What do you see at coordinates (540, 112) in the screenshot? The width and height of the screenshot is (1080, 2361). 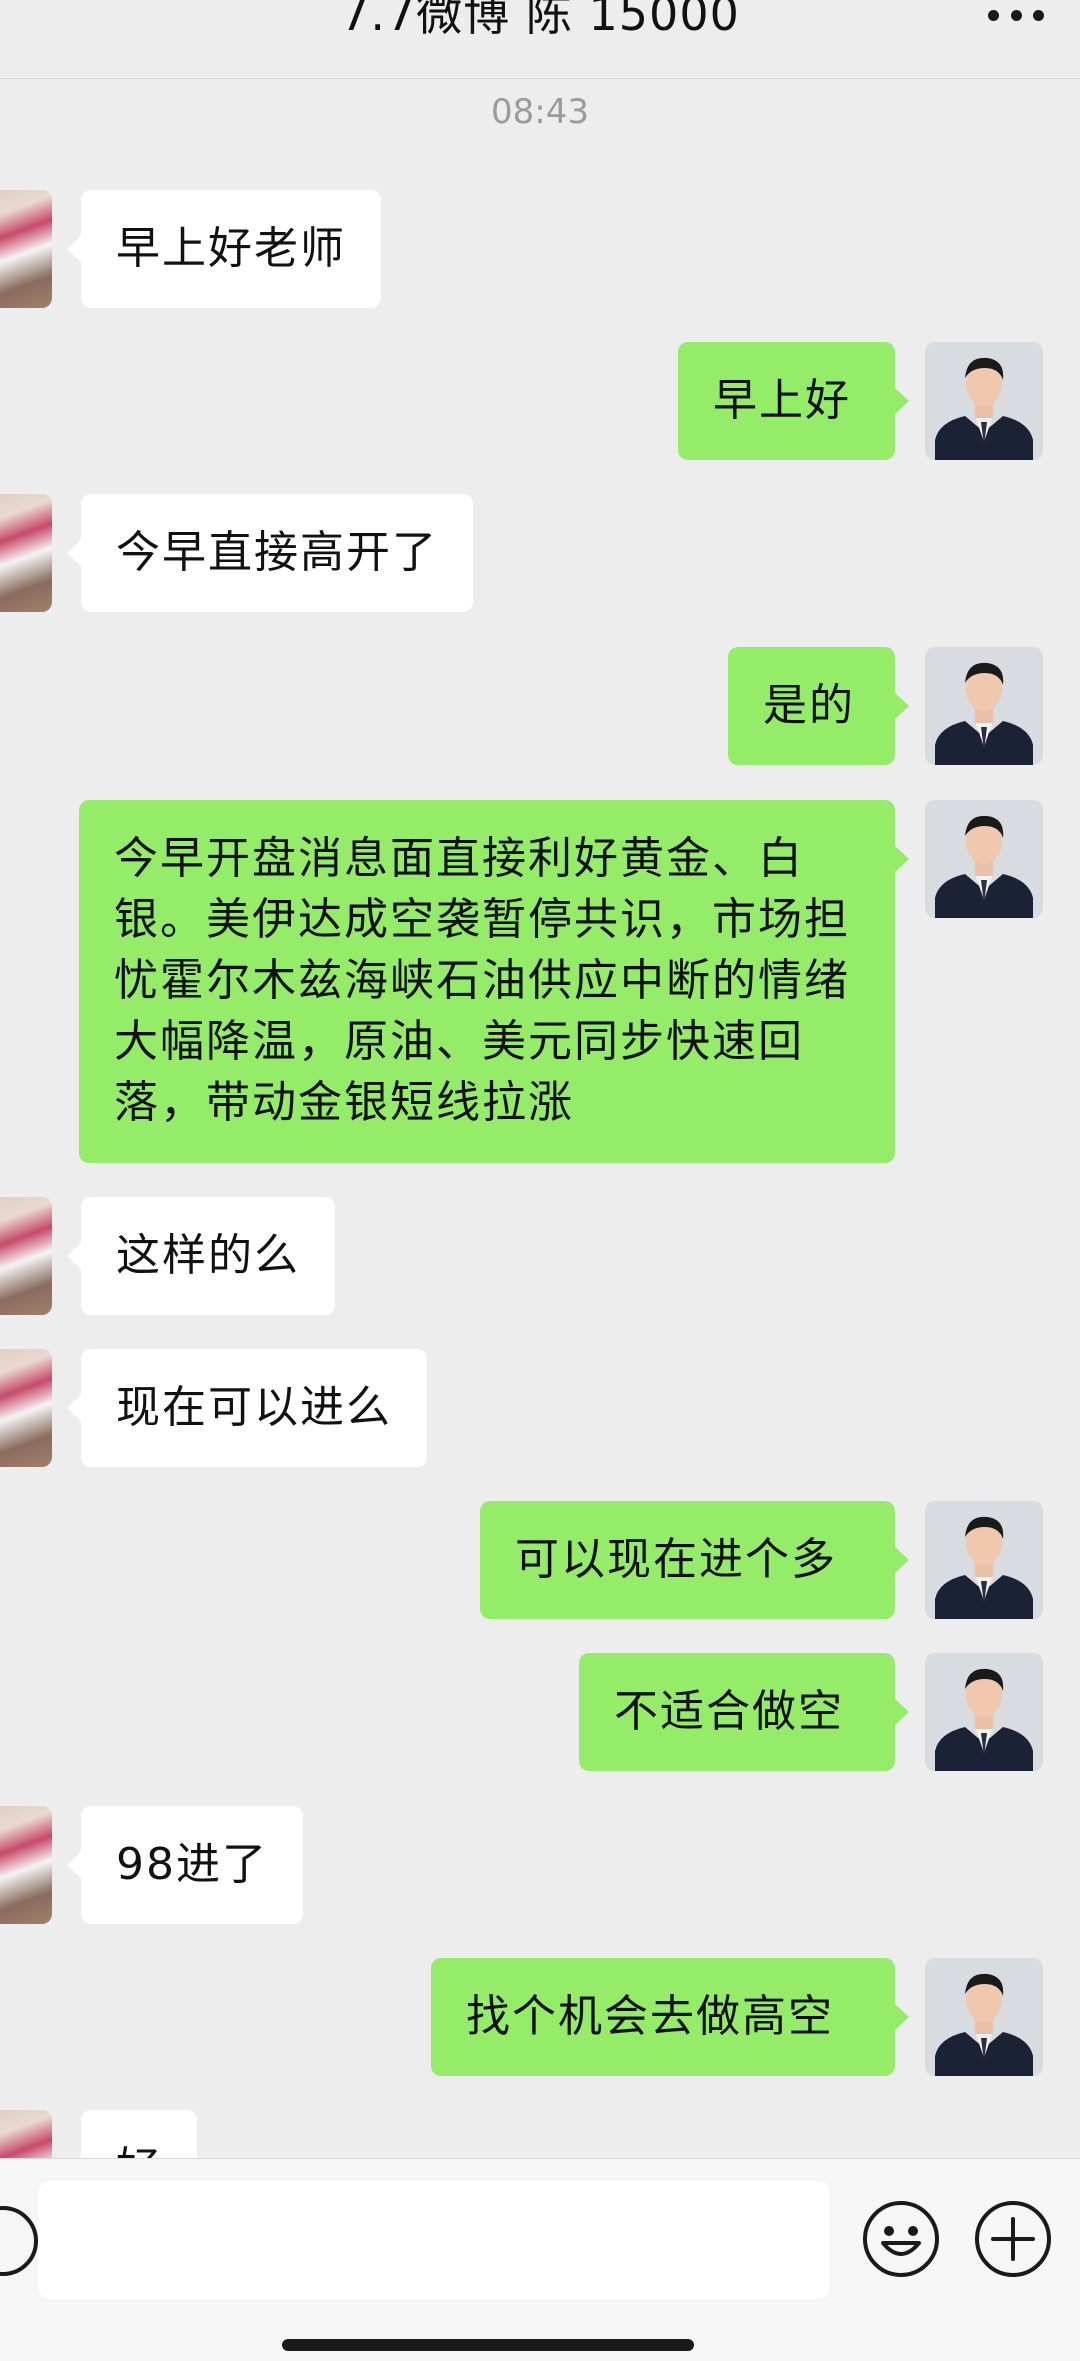 I see `message-timestamp: 08:43` at bounding box center [540, 112].